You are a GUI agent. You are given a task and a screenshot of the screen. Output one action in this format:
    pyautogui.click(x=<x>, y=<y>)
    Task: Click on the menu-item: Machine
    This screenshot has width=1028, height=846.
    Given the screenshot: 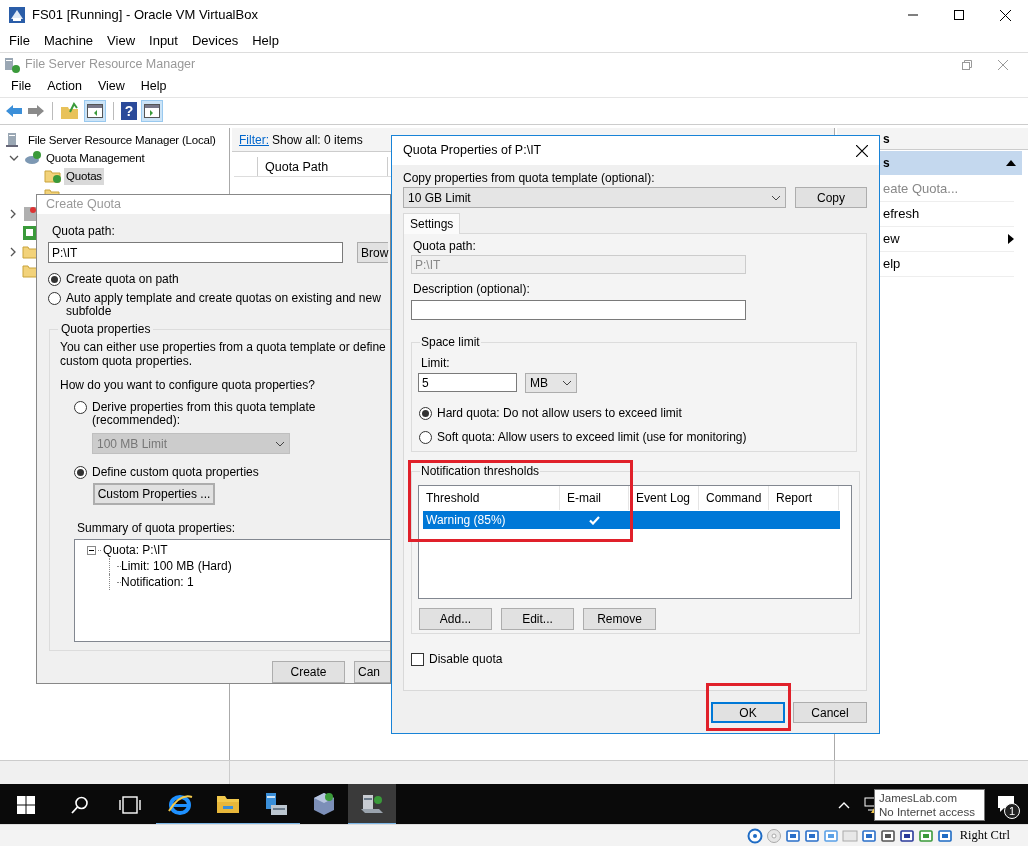 What is the action you would take?
    pyautogui.click(x=68, y=41)
    